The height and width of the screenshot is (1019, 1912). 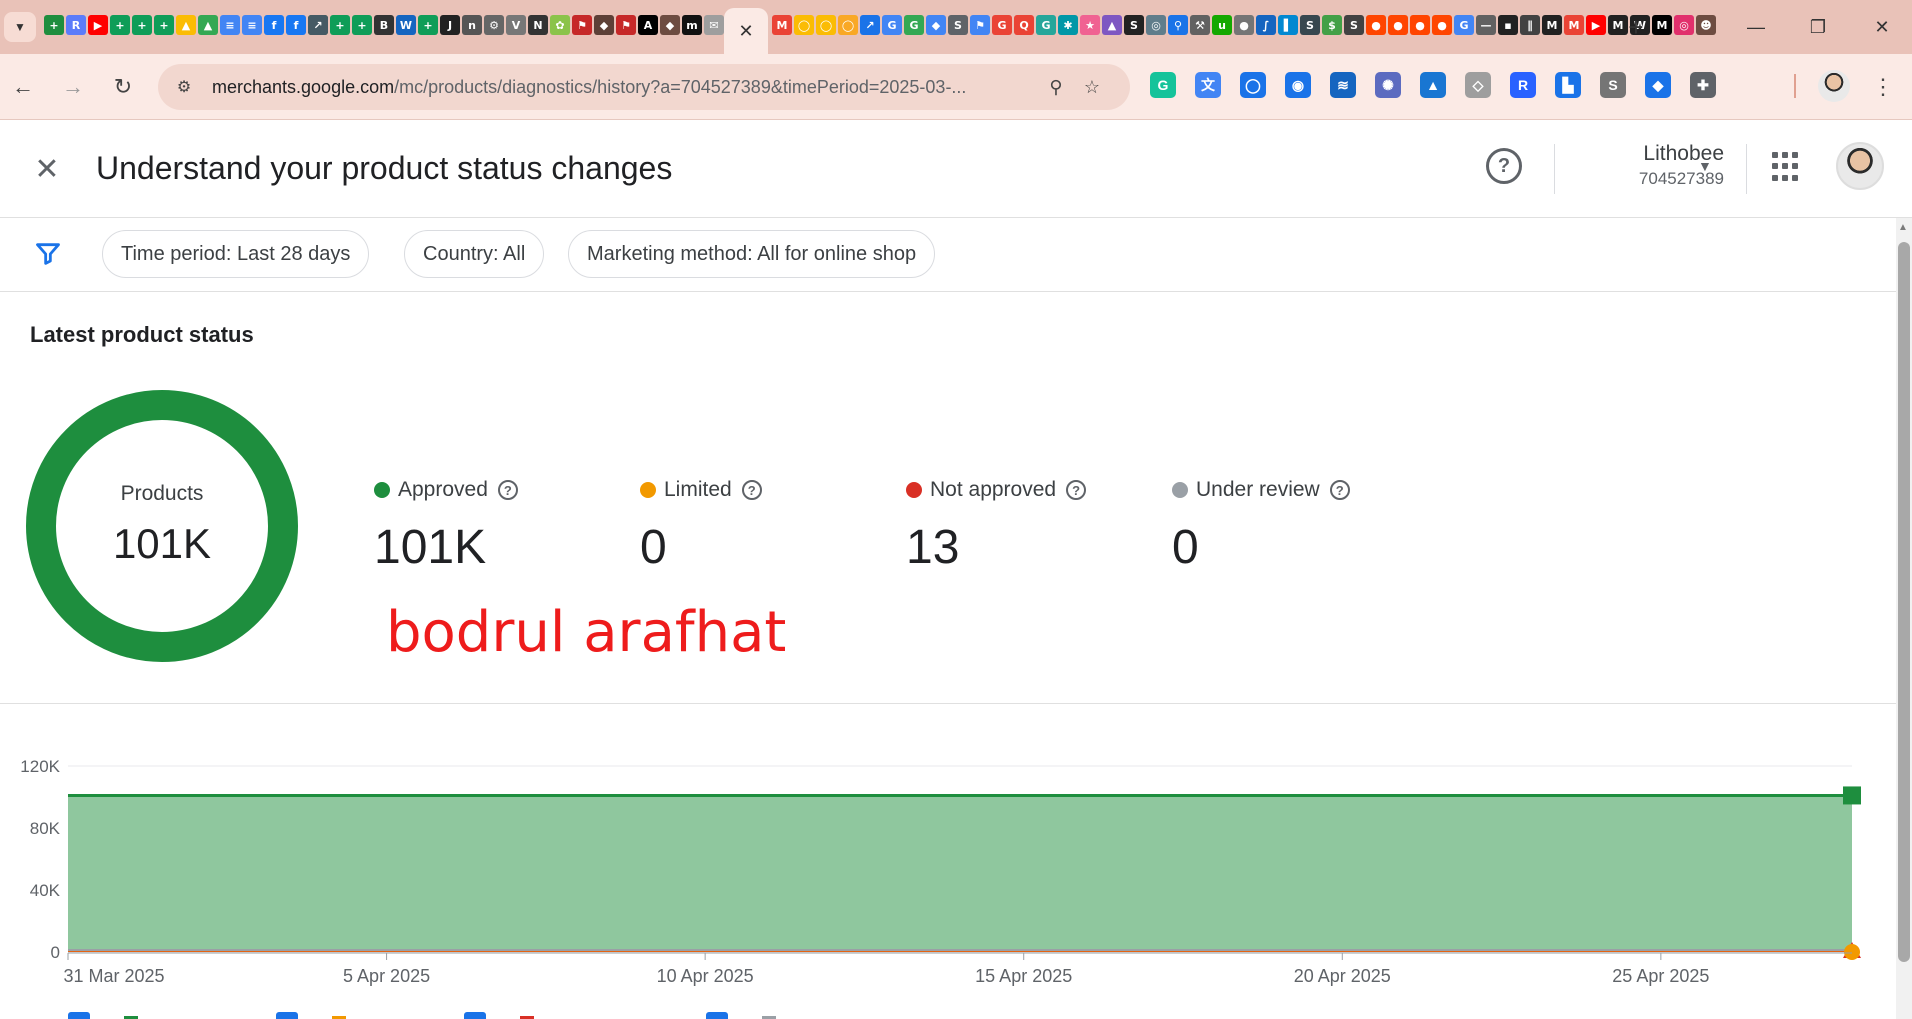 What do you see at coordinates (1024, 25) in the screenshot?
I see `search-icon: Q` at bounding box center [1024, 25].